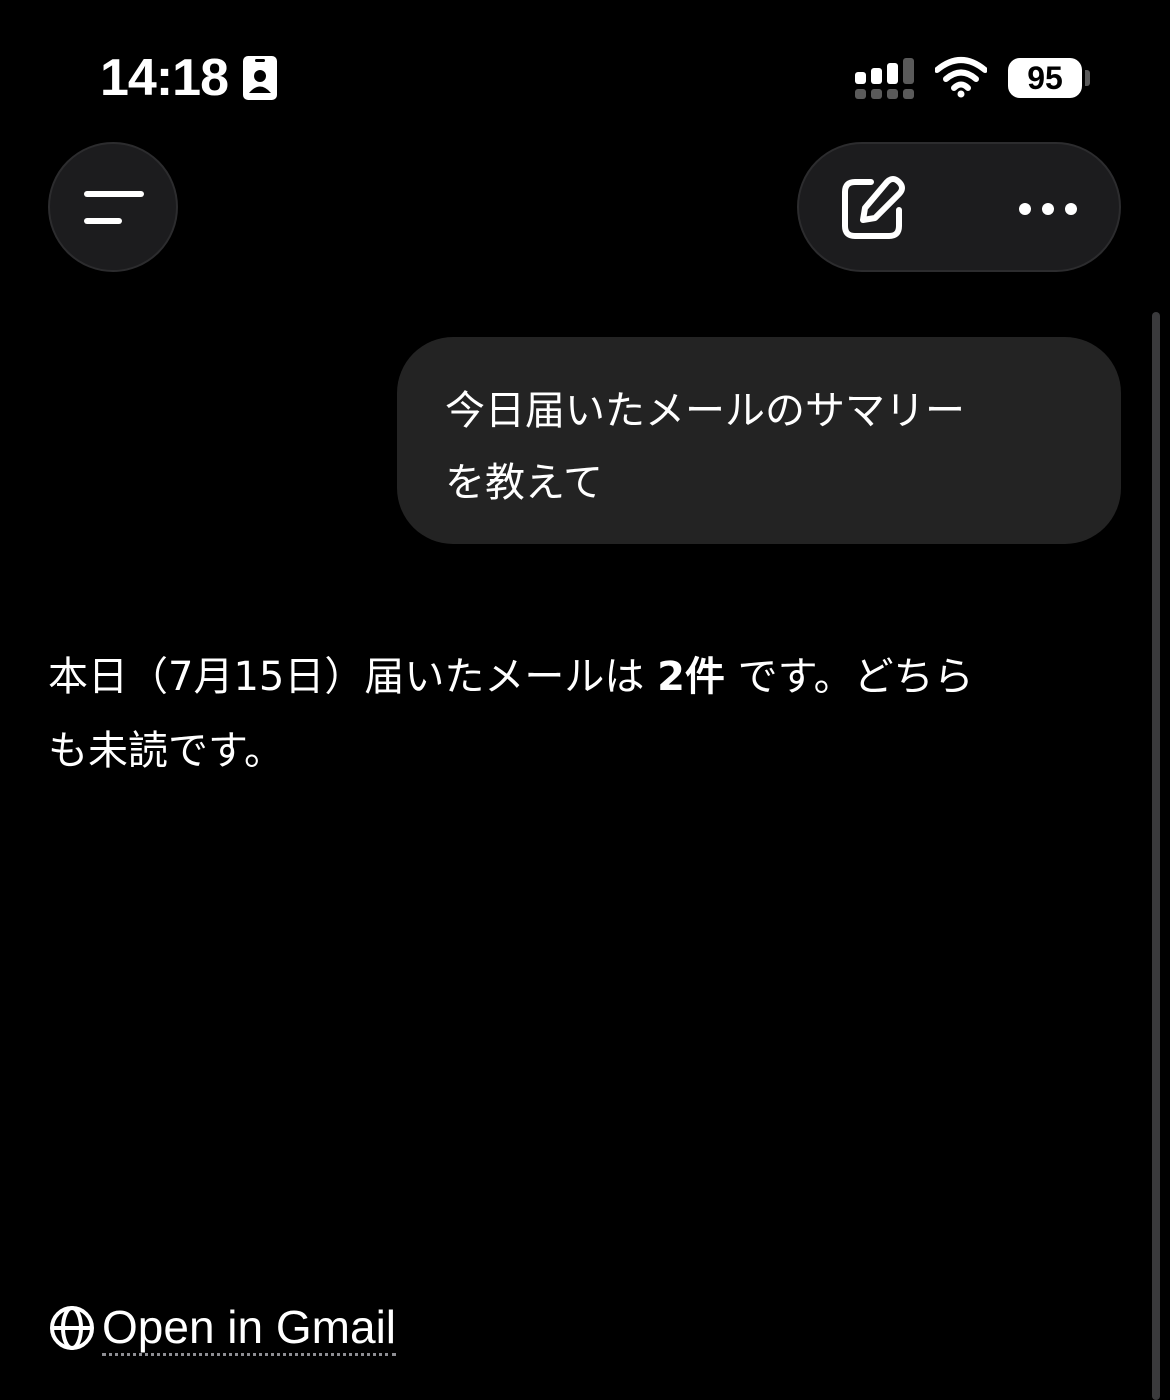  What do you see at coordinates (1045, 78) in the screenshot?
I see `battery-icon: 95` at bounding box center [1045, 78].